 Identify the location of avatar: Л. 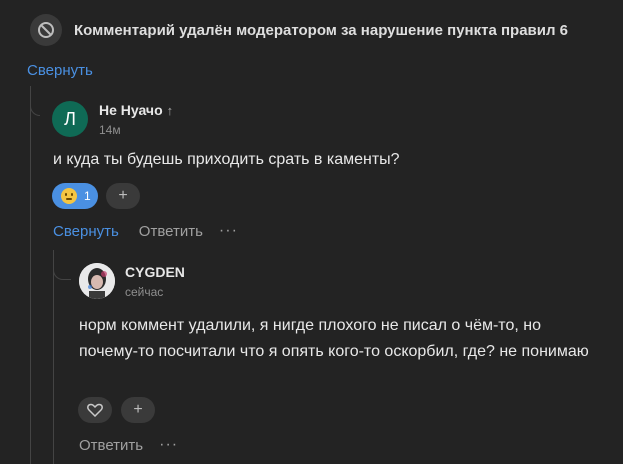
(70, 119).